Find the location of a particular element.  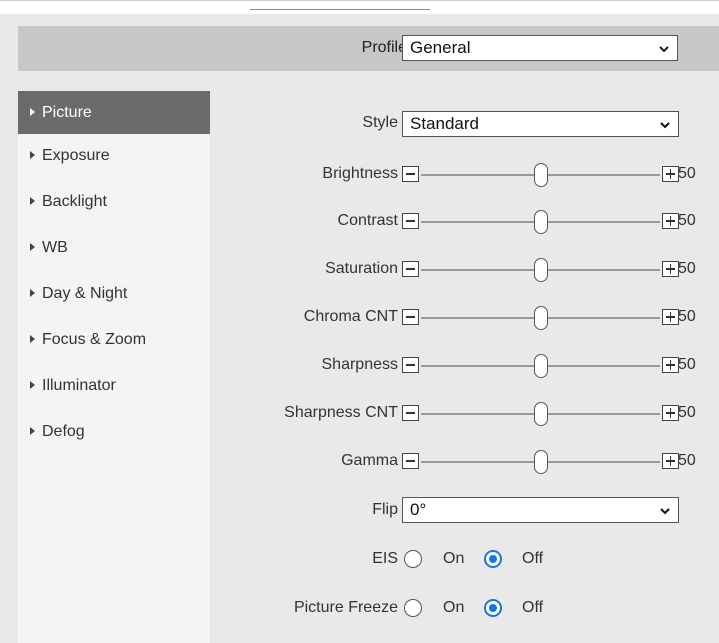

sidebar-item-day-night: Day & Night is located at coordinates (114, 295).